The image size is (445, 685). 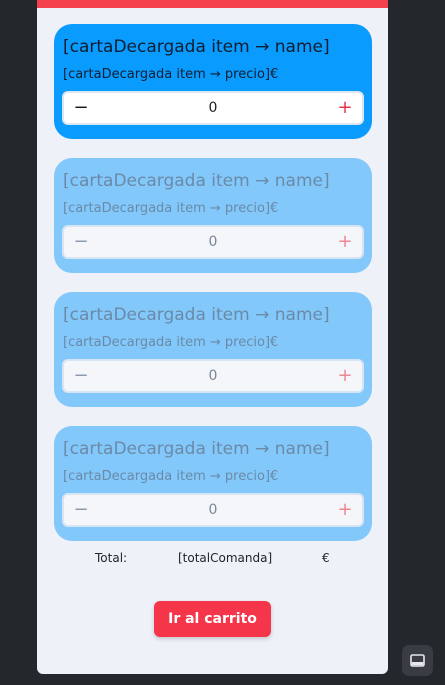 I want to click on panel-bottom-icon, so click(x=417, y=660).